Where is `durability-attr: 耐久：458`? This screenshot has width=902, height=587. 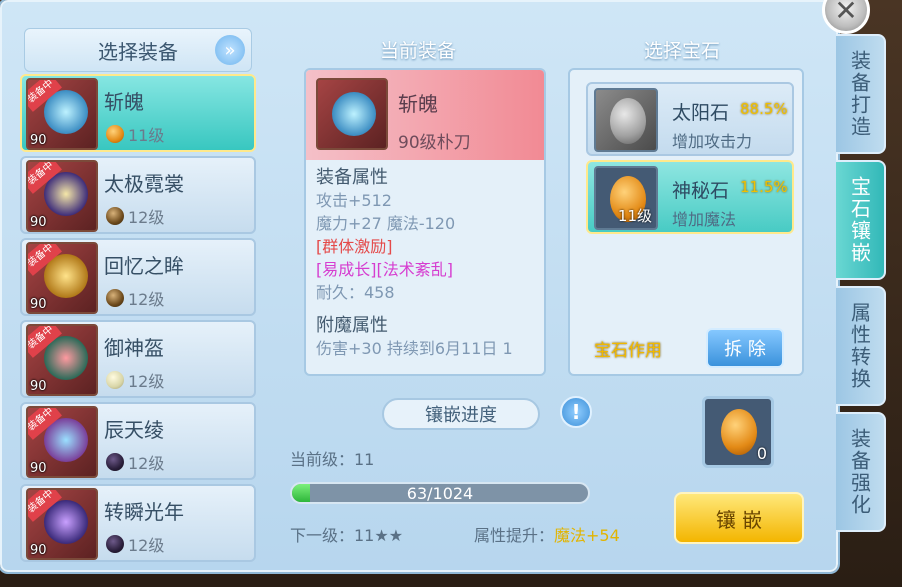
durability-attr: 耐久：458 is located at coordinates (355, 292).